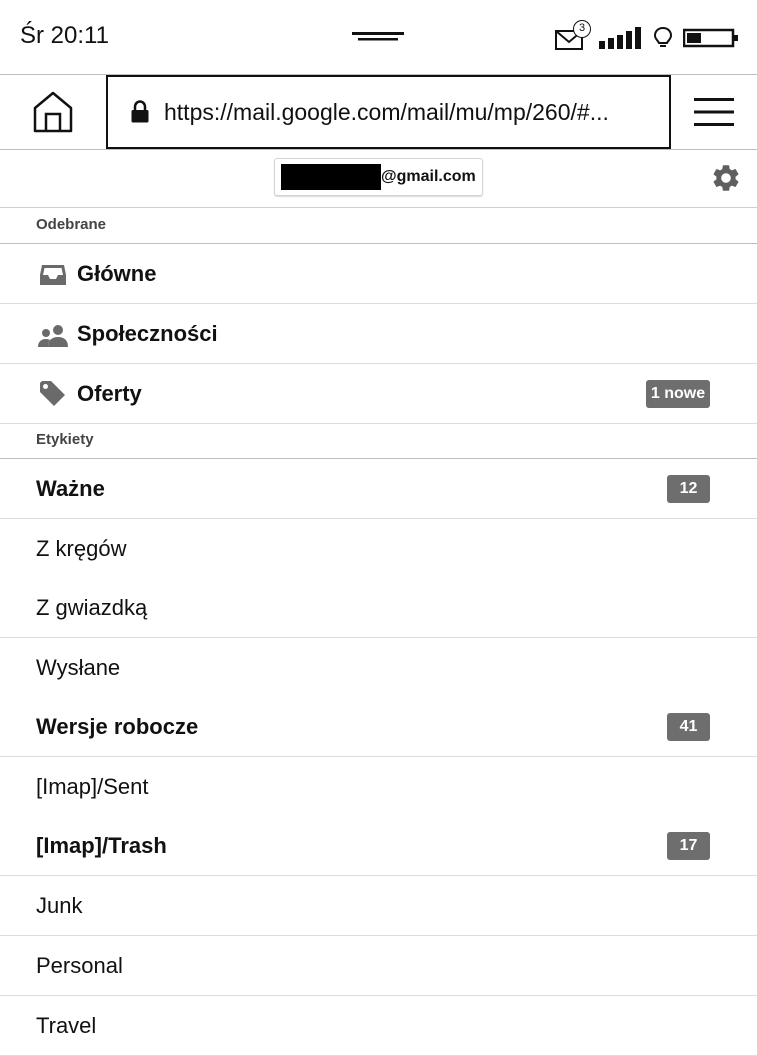  I want to click on category-social: Społeczności, so click(378, 334).